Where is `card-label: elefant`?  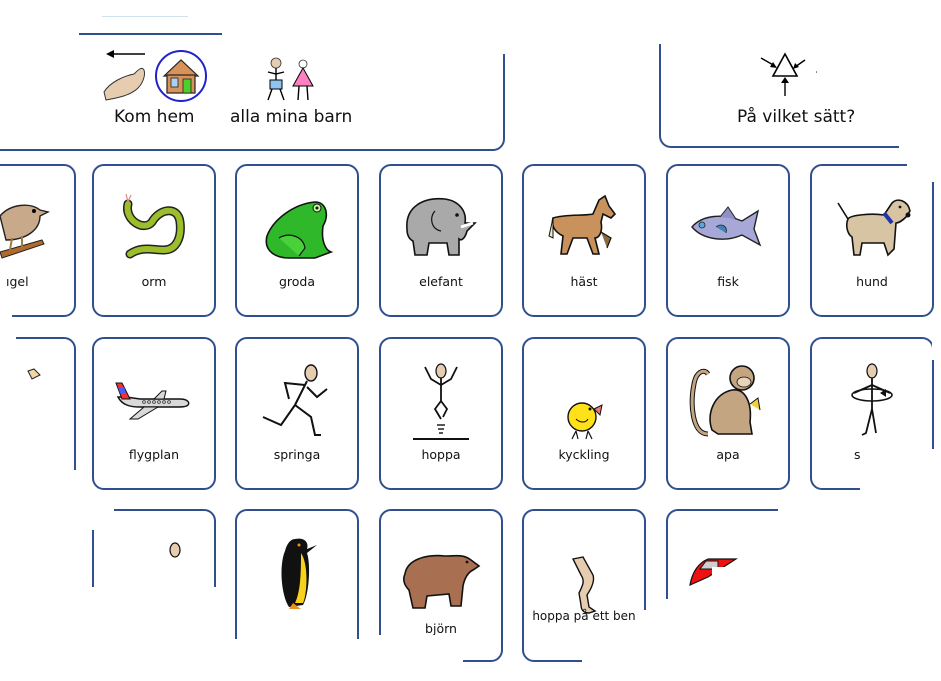
card-label: elefant is located at coordinates (441, 281).